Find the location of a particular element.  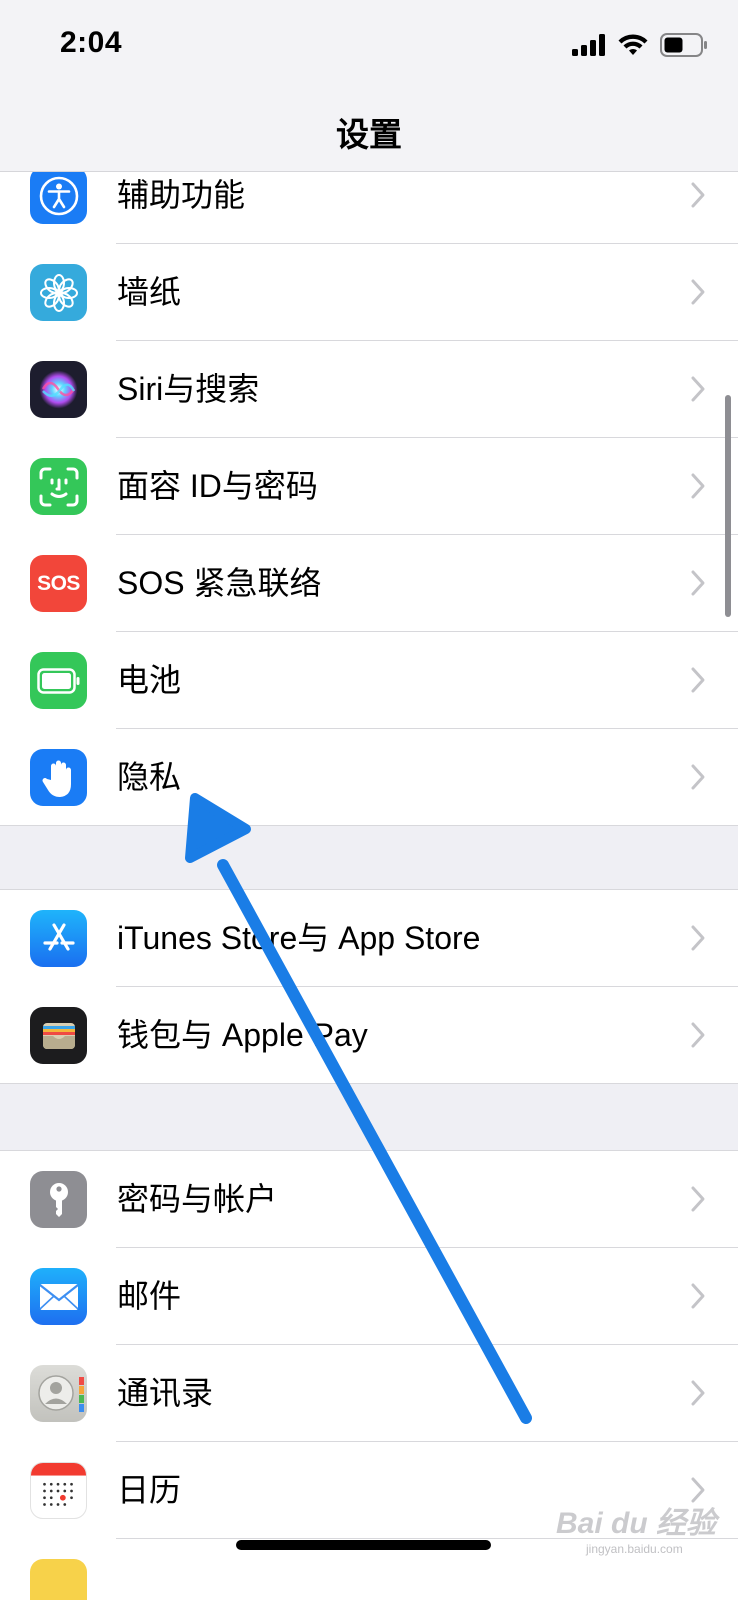

status-icons is located at coordinates (640, 45).